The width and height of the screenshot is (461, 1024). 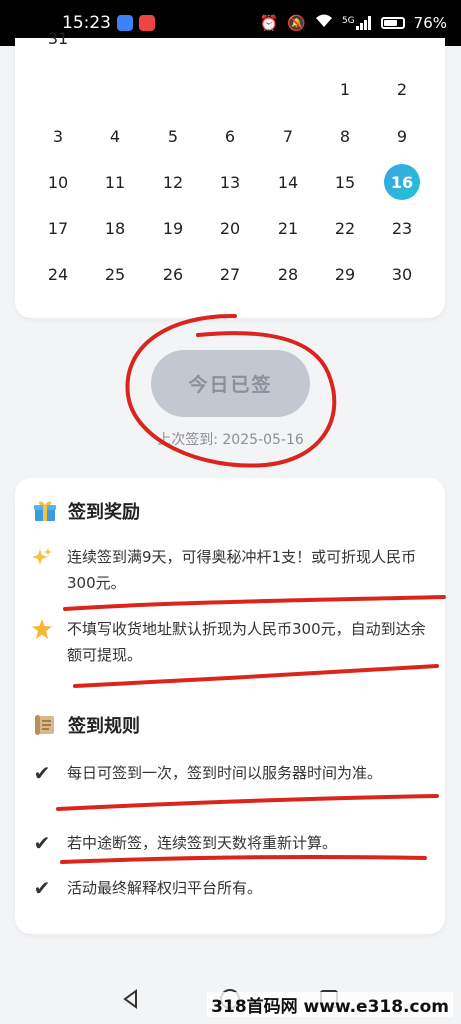 What do you see at coordinates (402, 182) in the screenshot?
I see `calendar-day-today: 16` at bounding box center [402, 182].